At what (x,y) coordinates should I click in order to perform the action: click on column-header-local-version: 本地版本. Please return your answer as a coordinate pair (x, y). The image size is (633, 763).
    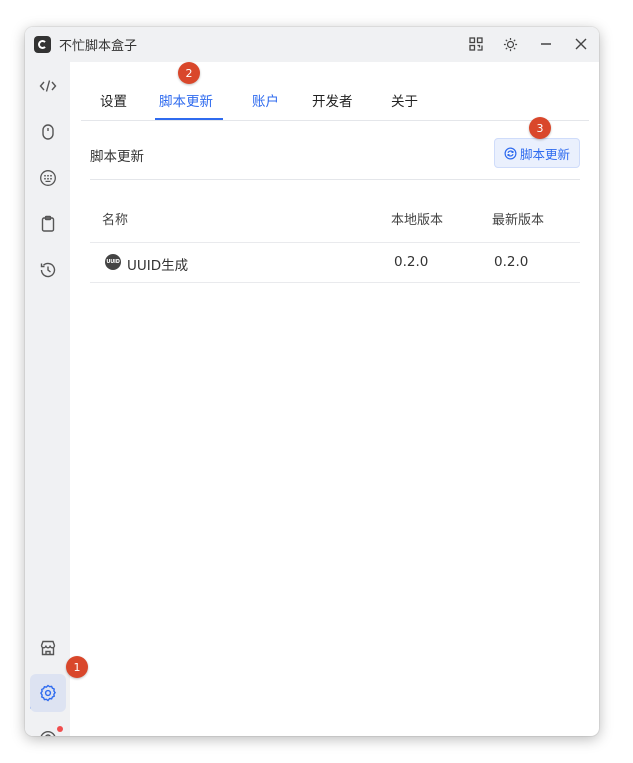
    Looking at the image, I should click on (417, 220).